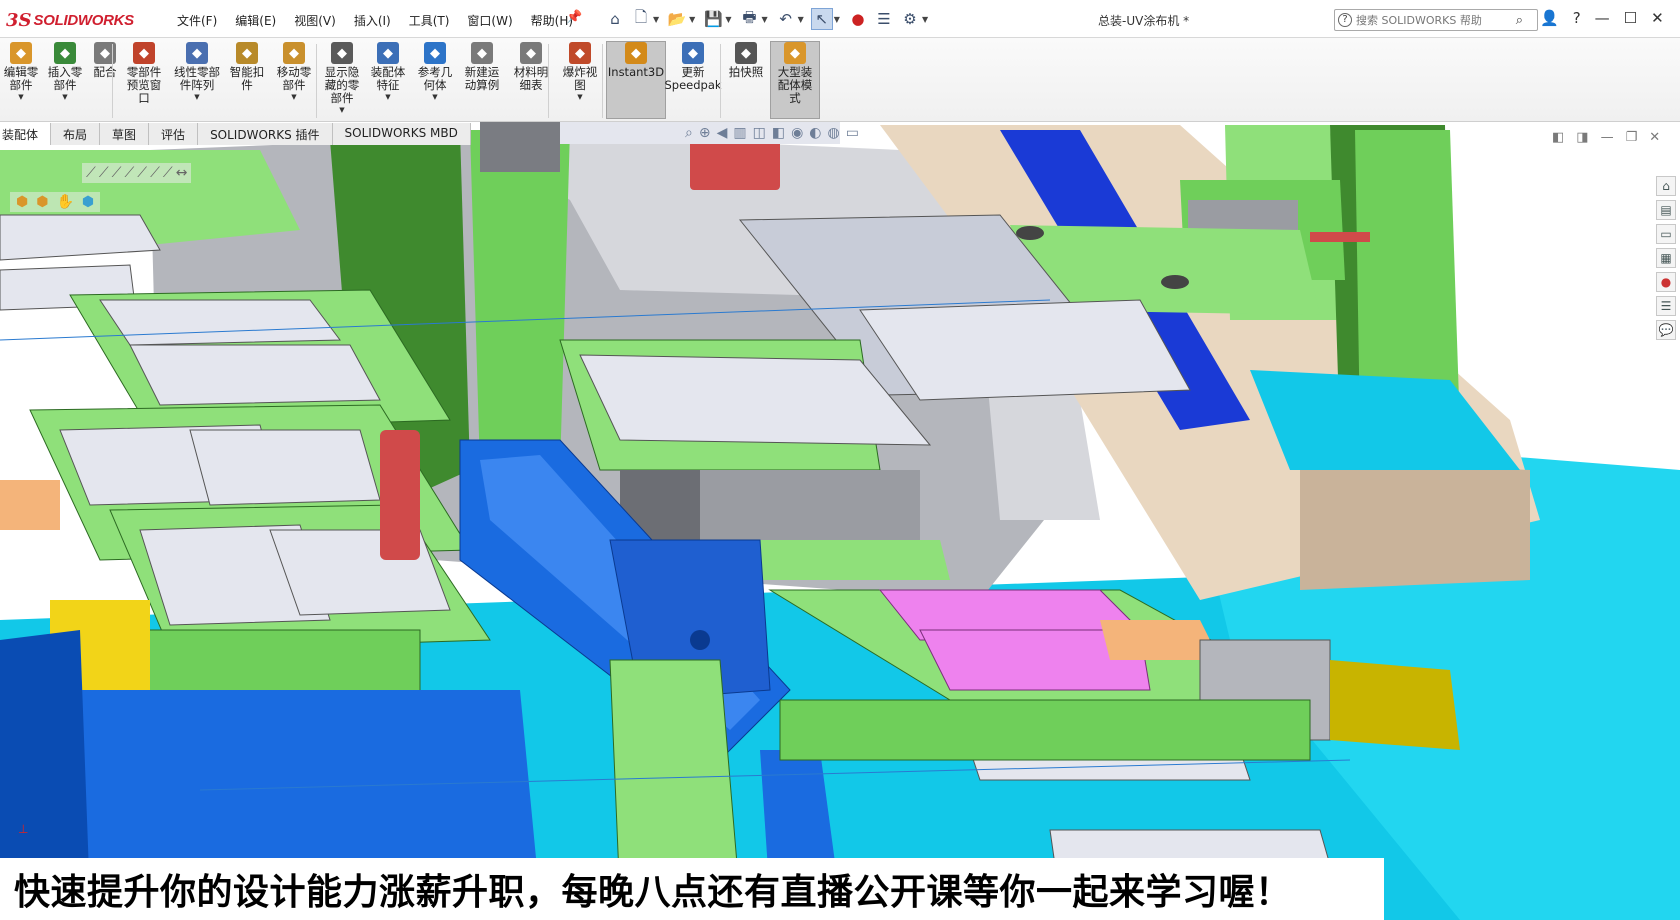 The height and width of the screenshot is (920, 1680). I want to click on view-orientation-icon: ◫, so click(759, 133).